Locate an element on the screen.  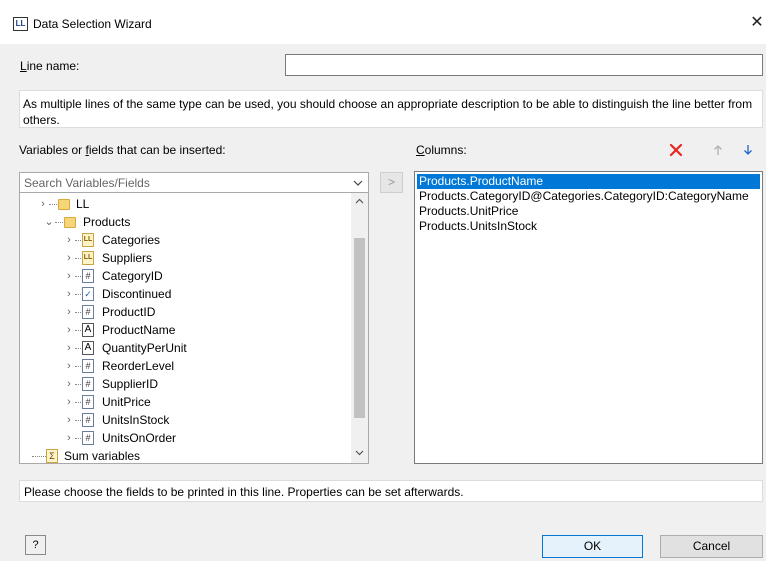
tree-item-ll: › LL is located at coordinates (185, 204).